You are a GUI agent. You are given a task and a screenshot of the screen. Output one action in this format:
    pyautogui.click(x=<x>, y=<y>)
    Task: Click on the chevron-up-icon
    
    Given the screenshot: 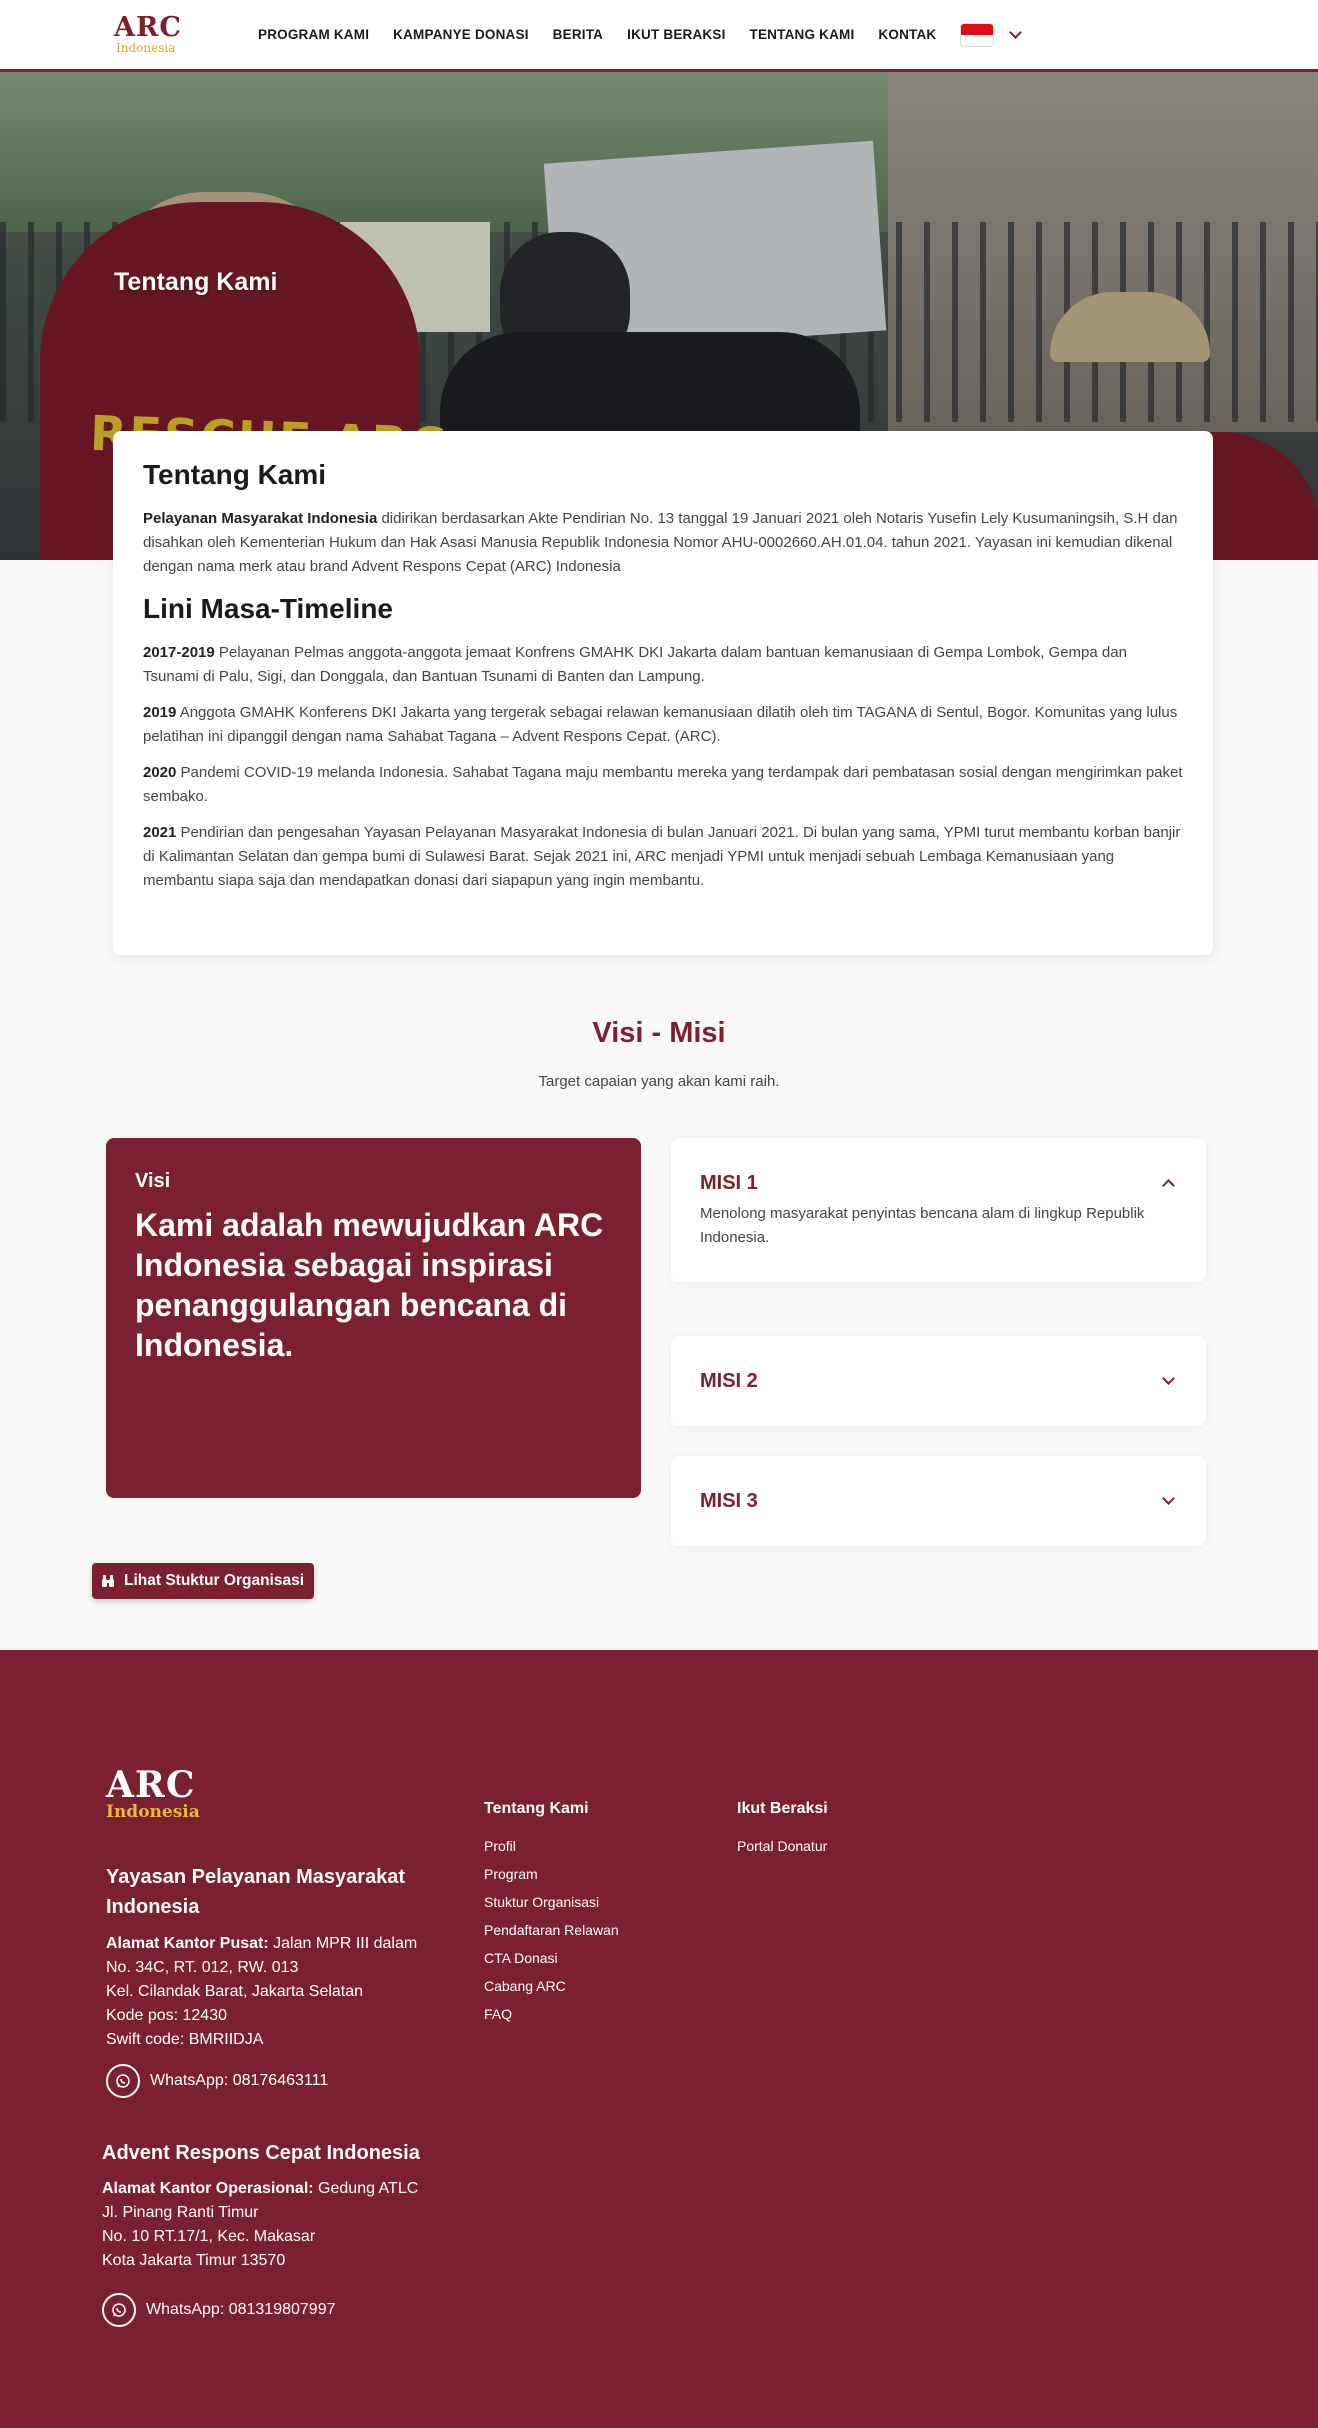 What is the action you would take?
    pyautogui.click(x=1168, y=1185)
    